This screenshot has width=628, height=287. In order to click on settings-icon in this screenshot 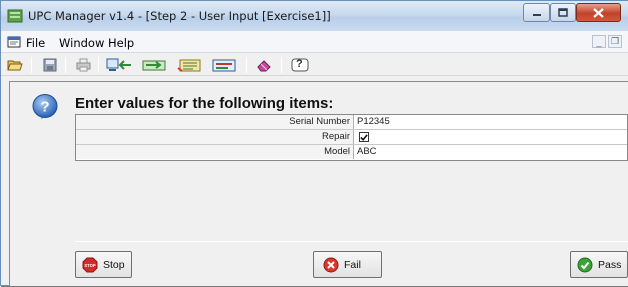, I will do `click(224, 65)`.